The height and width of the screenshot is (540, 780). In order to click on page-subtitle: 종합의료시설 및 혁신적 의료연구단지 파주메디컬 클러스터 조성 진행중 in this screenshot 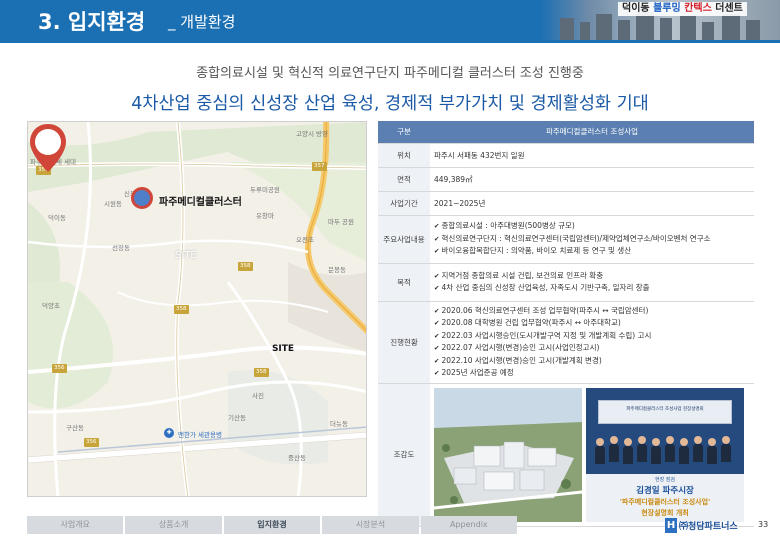, I will do `click(390, 73)`.